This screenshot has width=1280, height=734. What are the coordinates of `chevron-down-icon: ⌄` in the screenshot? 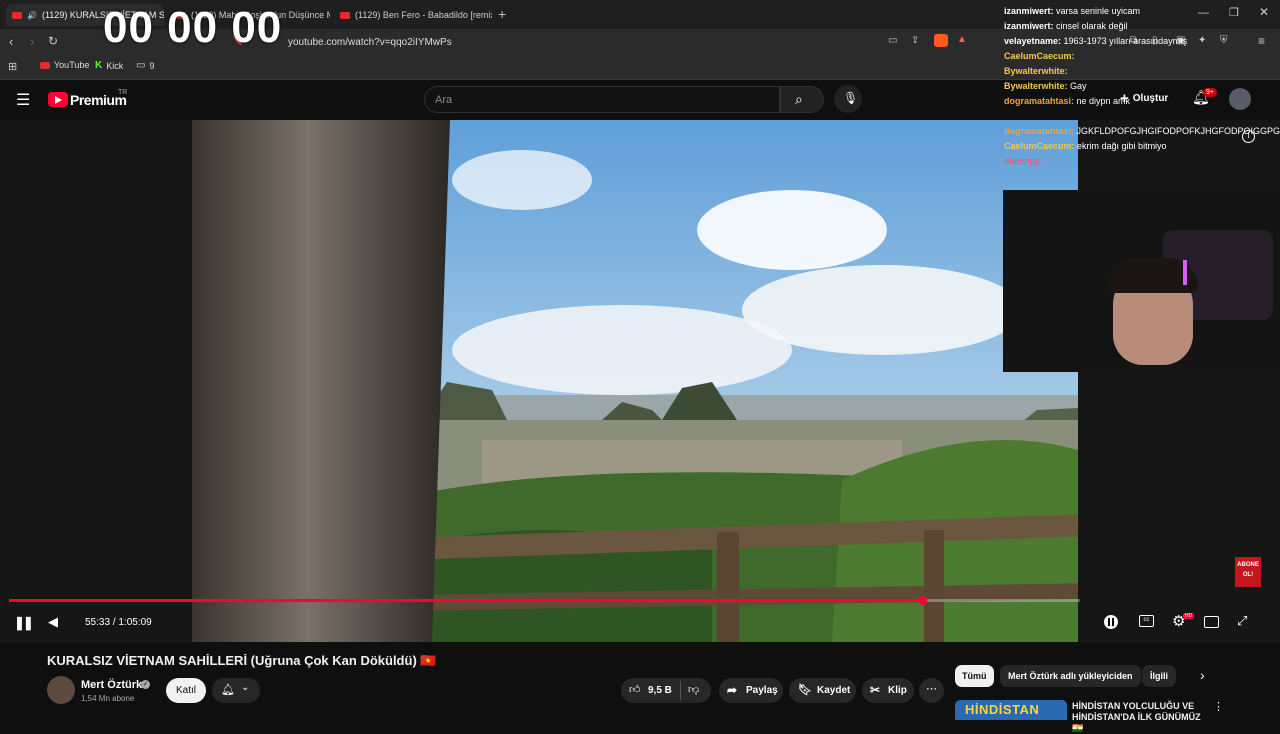 It's located at (245, 687).